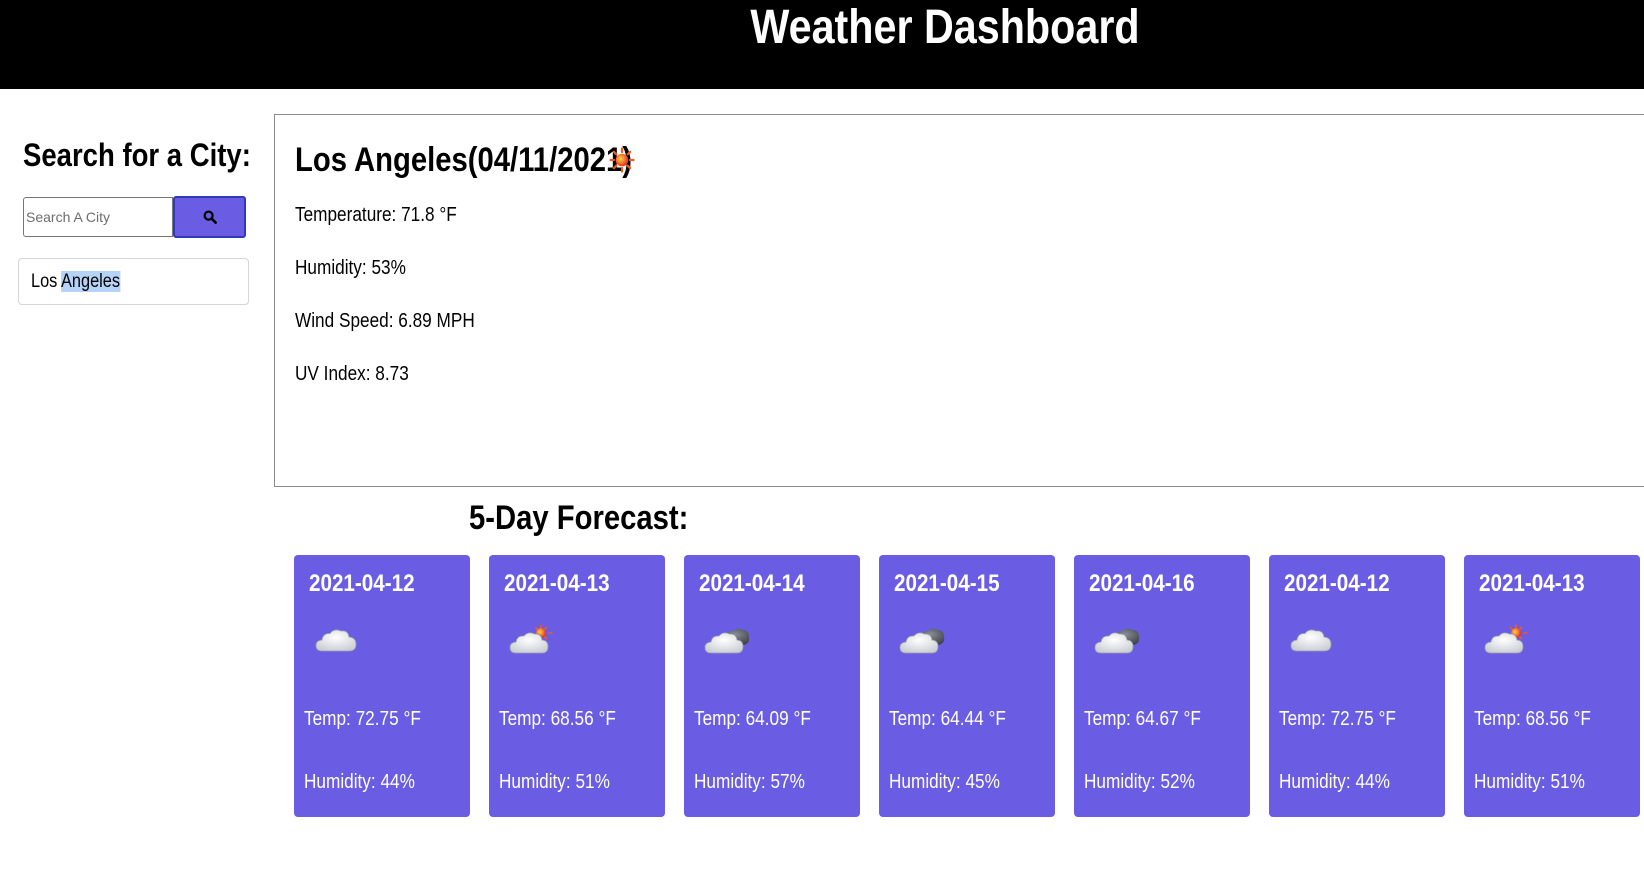 The image size is (1644, 870). What do you see at coordinates (622, 160) in the screenshot?
I see `sun-icon` at bounding box center [622, 160].